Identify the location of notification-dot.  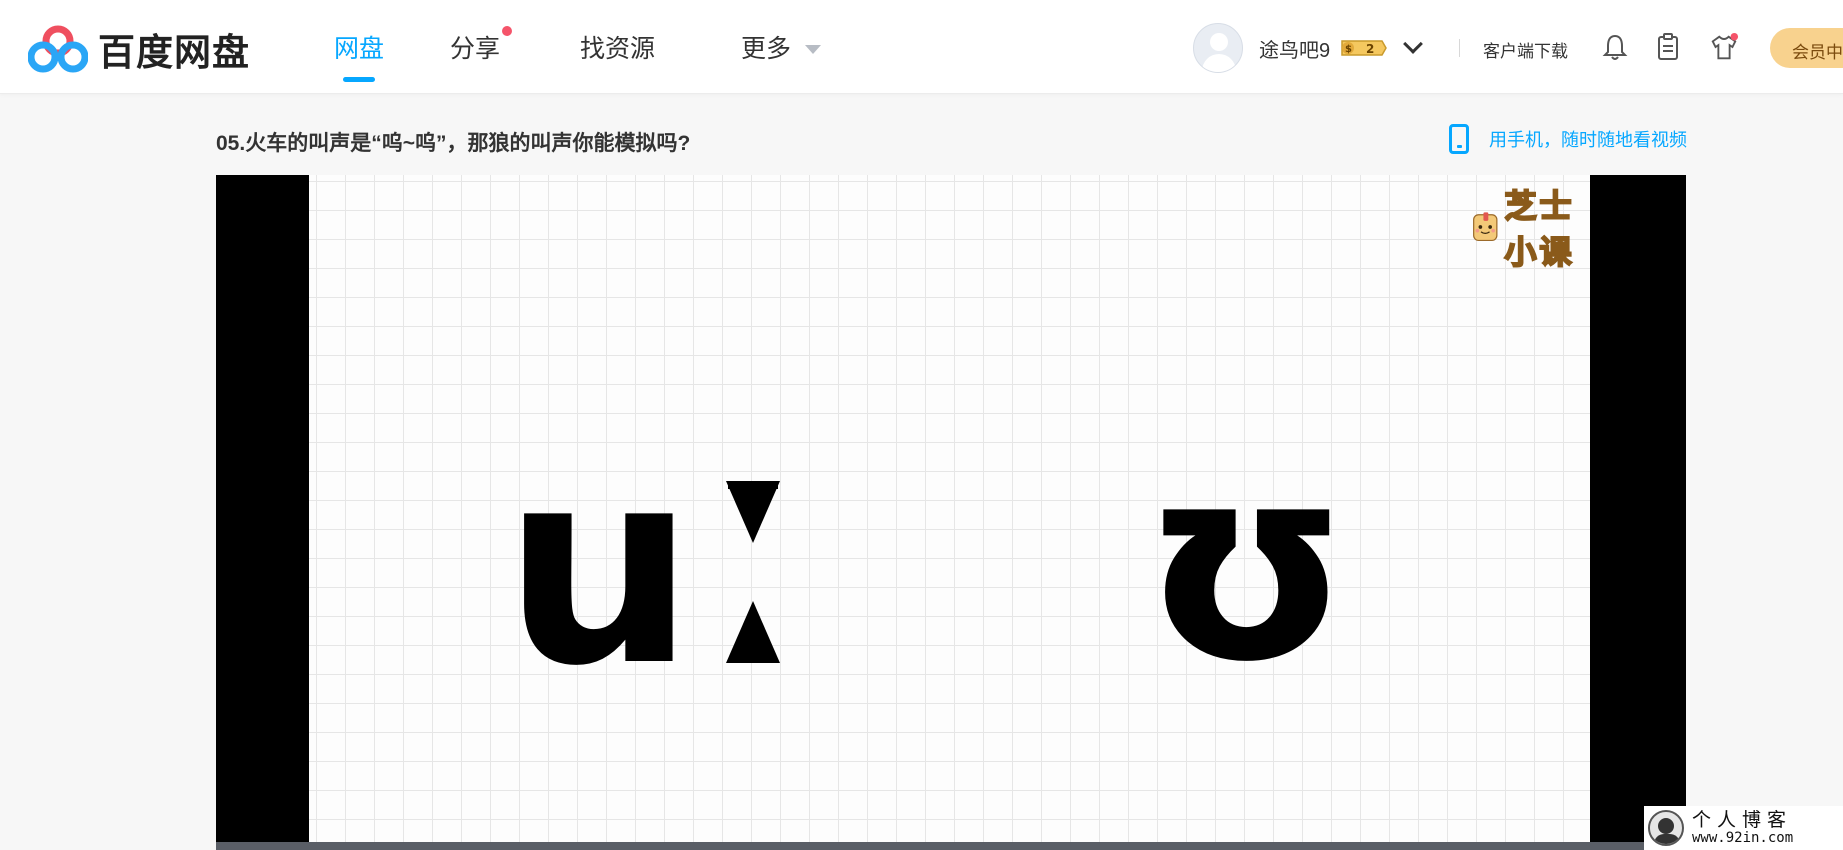
(507, 31).